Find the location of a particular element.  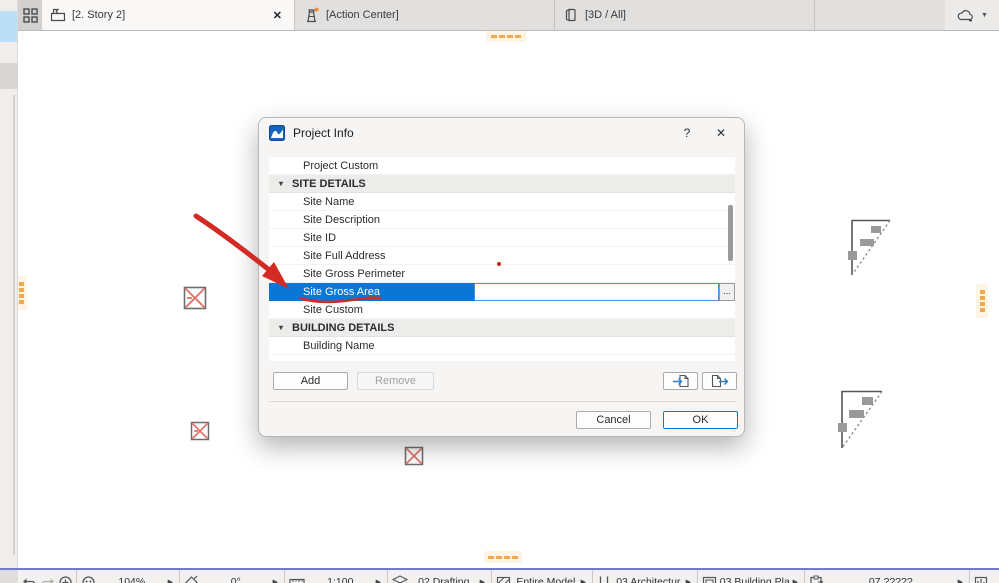

list-item: Site Custom is located at coordinates (502, 310).